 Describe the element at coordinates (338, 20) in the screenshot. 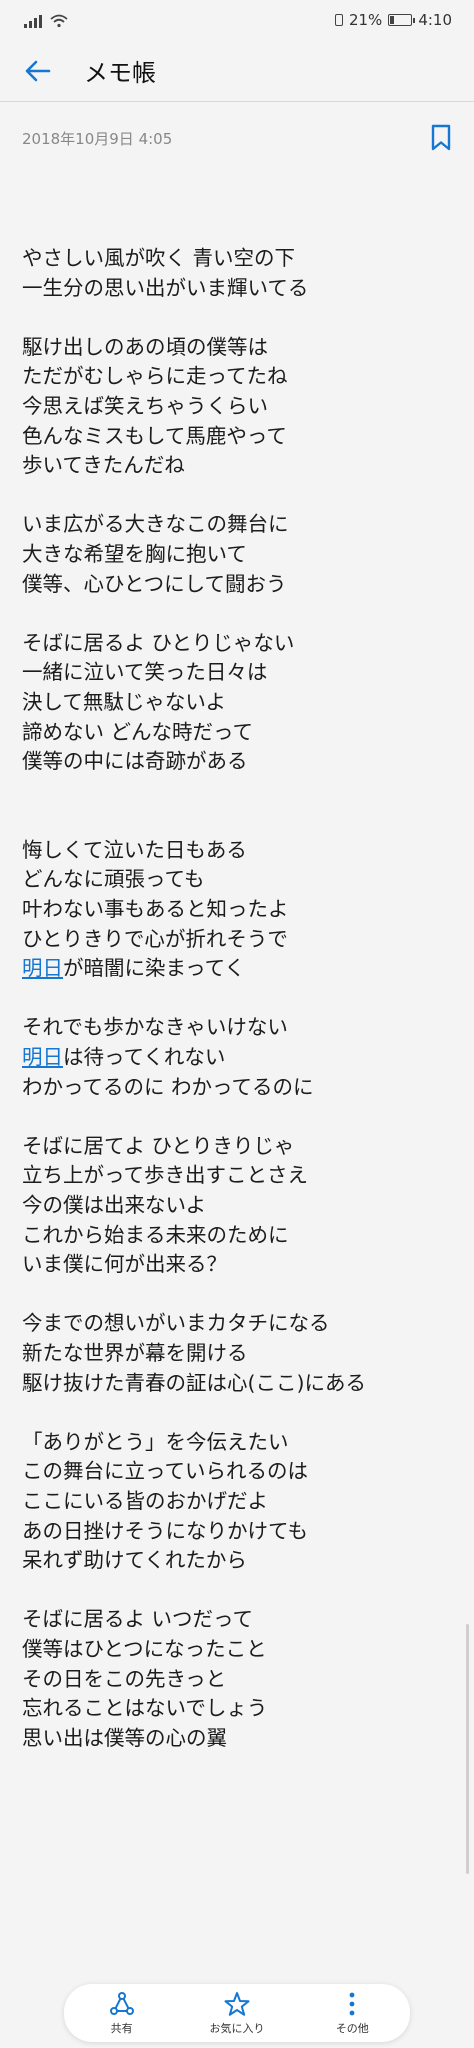

I see `vibrate-icon` at that location.